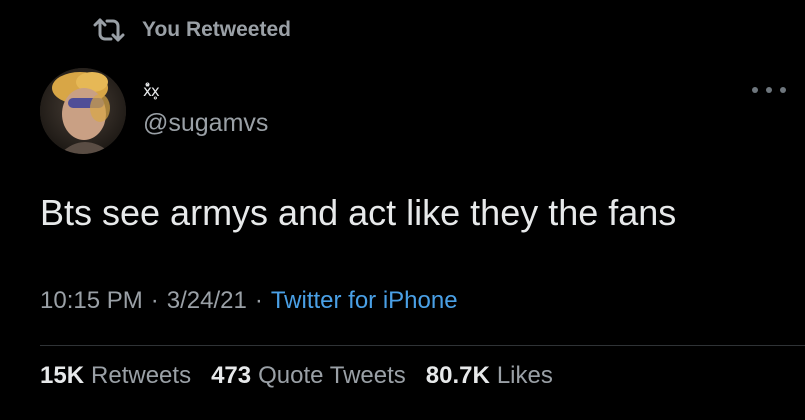 This screenshot has height=420, width=805. Describe the element at coordinates (207, 301) in the screenshot. I see `tweet-date: 3/24/21` at that location.